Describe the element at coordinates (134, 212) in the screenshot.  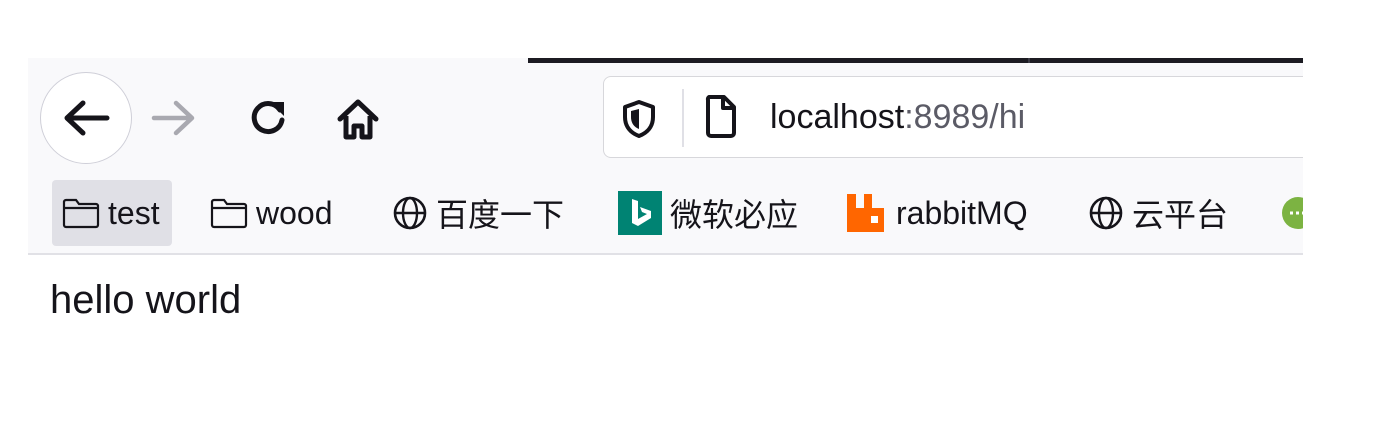
I see `bookmark-label: test` at that location.